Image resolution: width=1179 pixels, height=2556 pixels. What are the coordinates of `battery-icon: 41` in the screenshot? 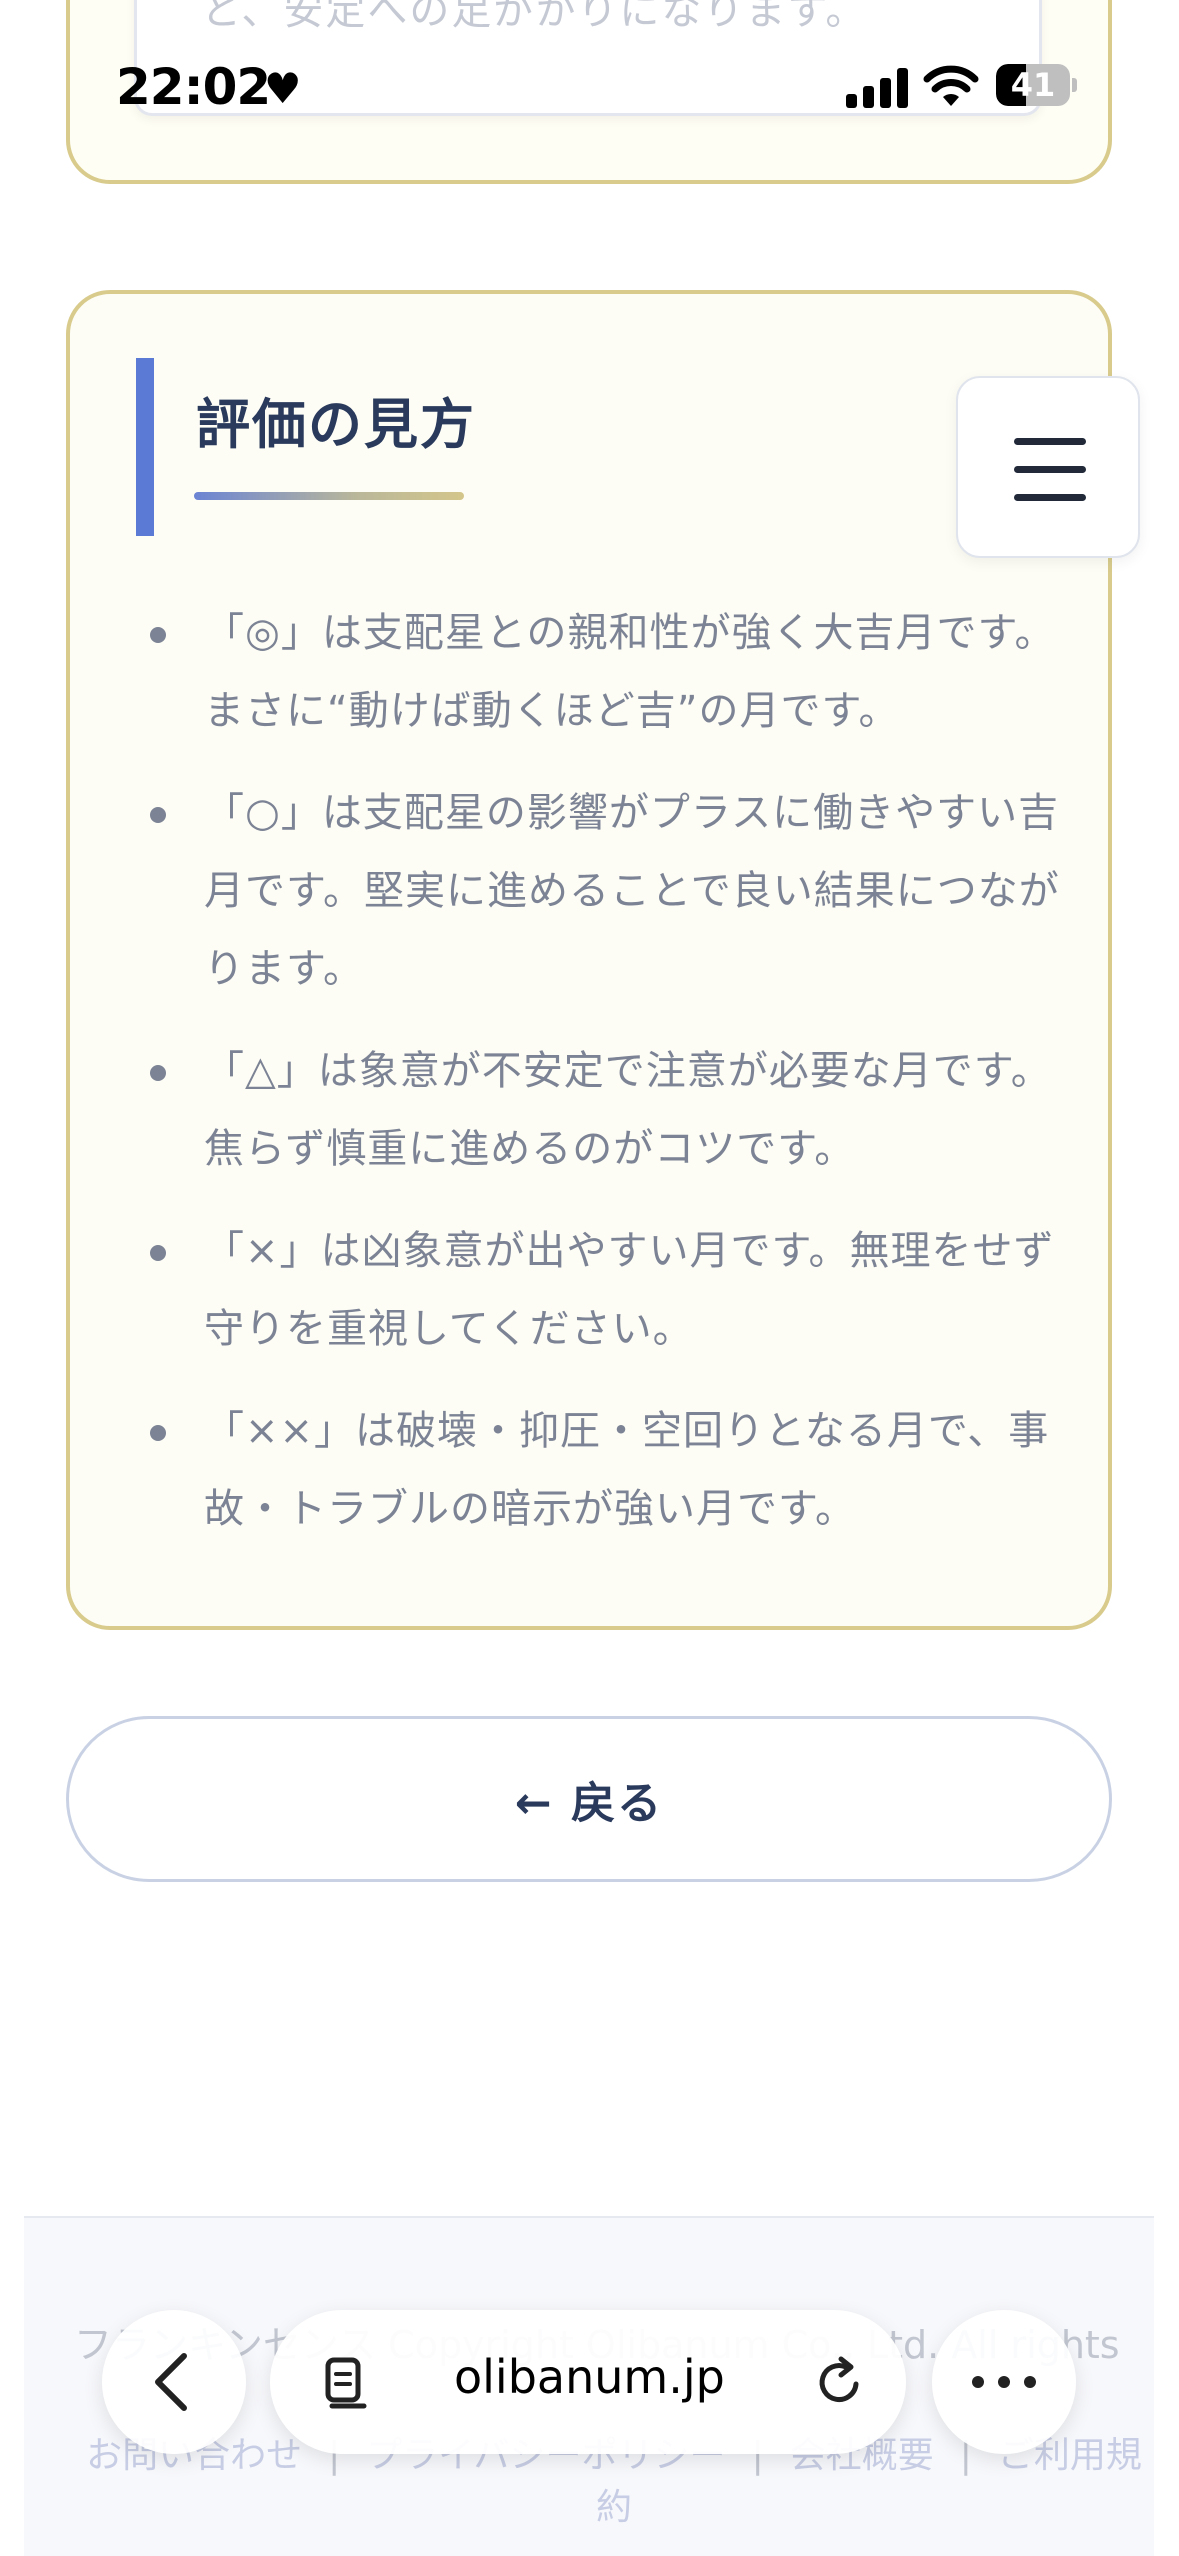 It's located at (1036, 85).